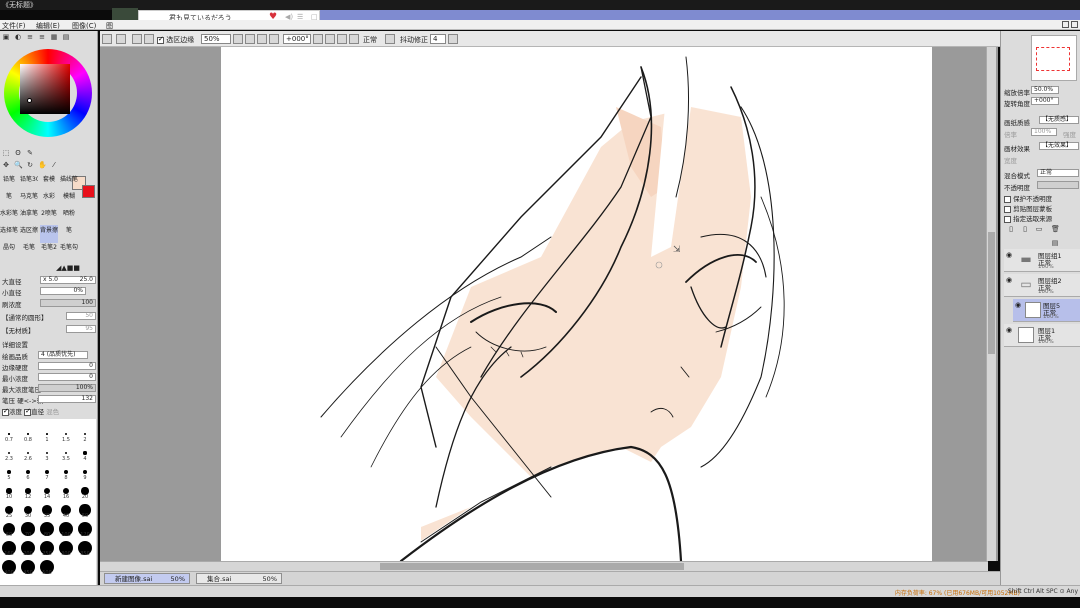 The width and height of the screenshot is (1080, 608). Describe the element at coordinates (47, 472) in the screenshot. I see `brush-size-cell: 7` at that location.